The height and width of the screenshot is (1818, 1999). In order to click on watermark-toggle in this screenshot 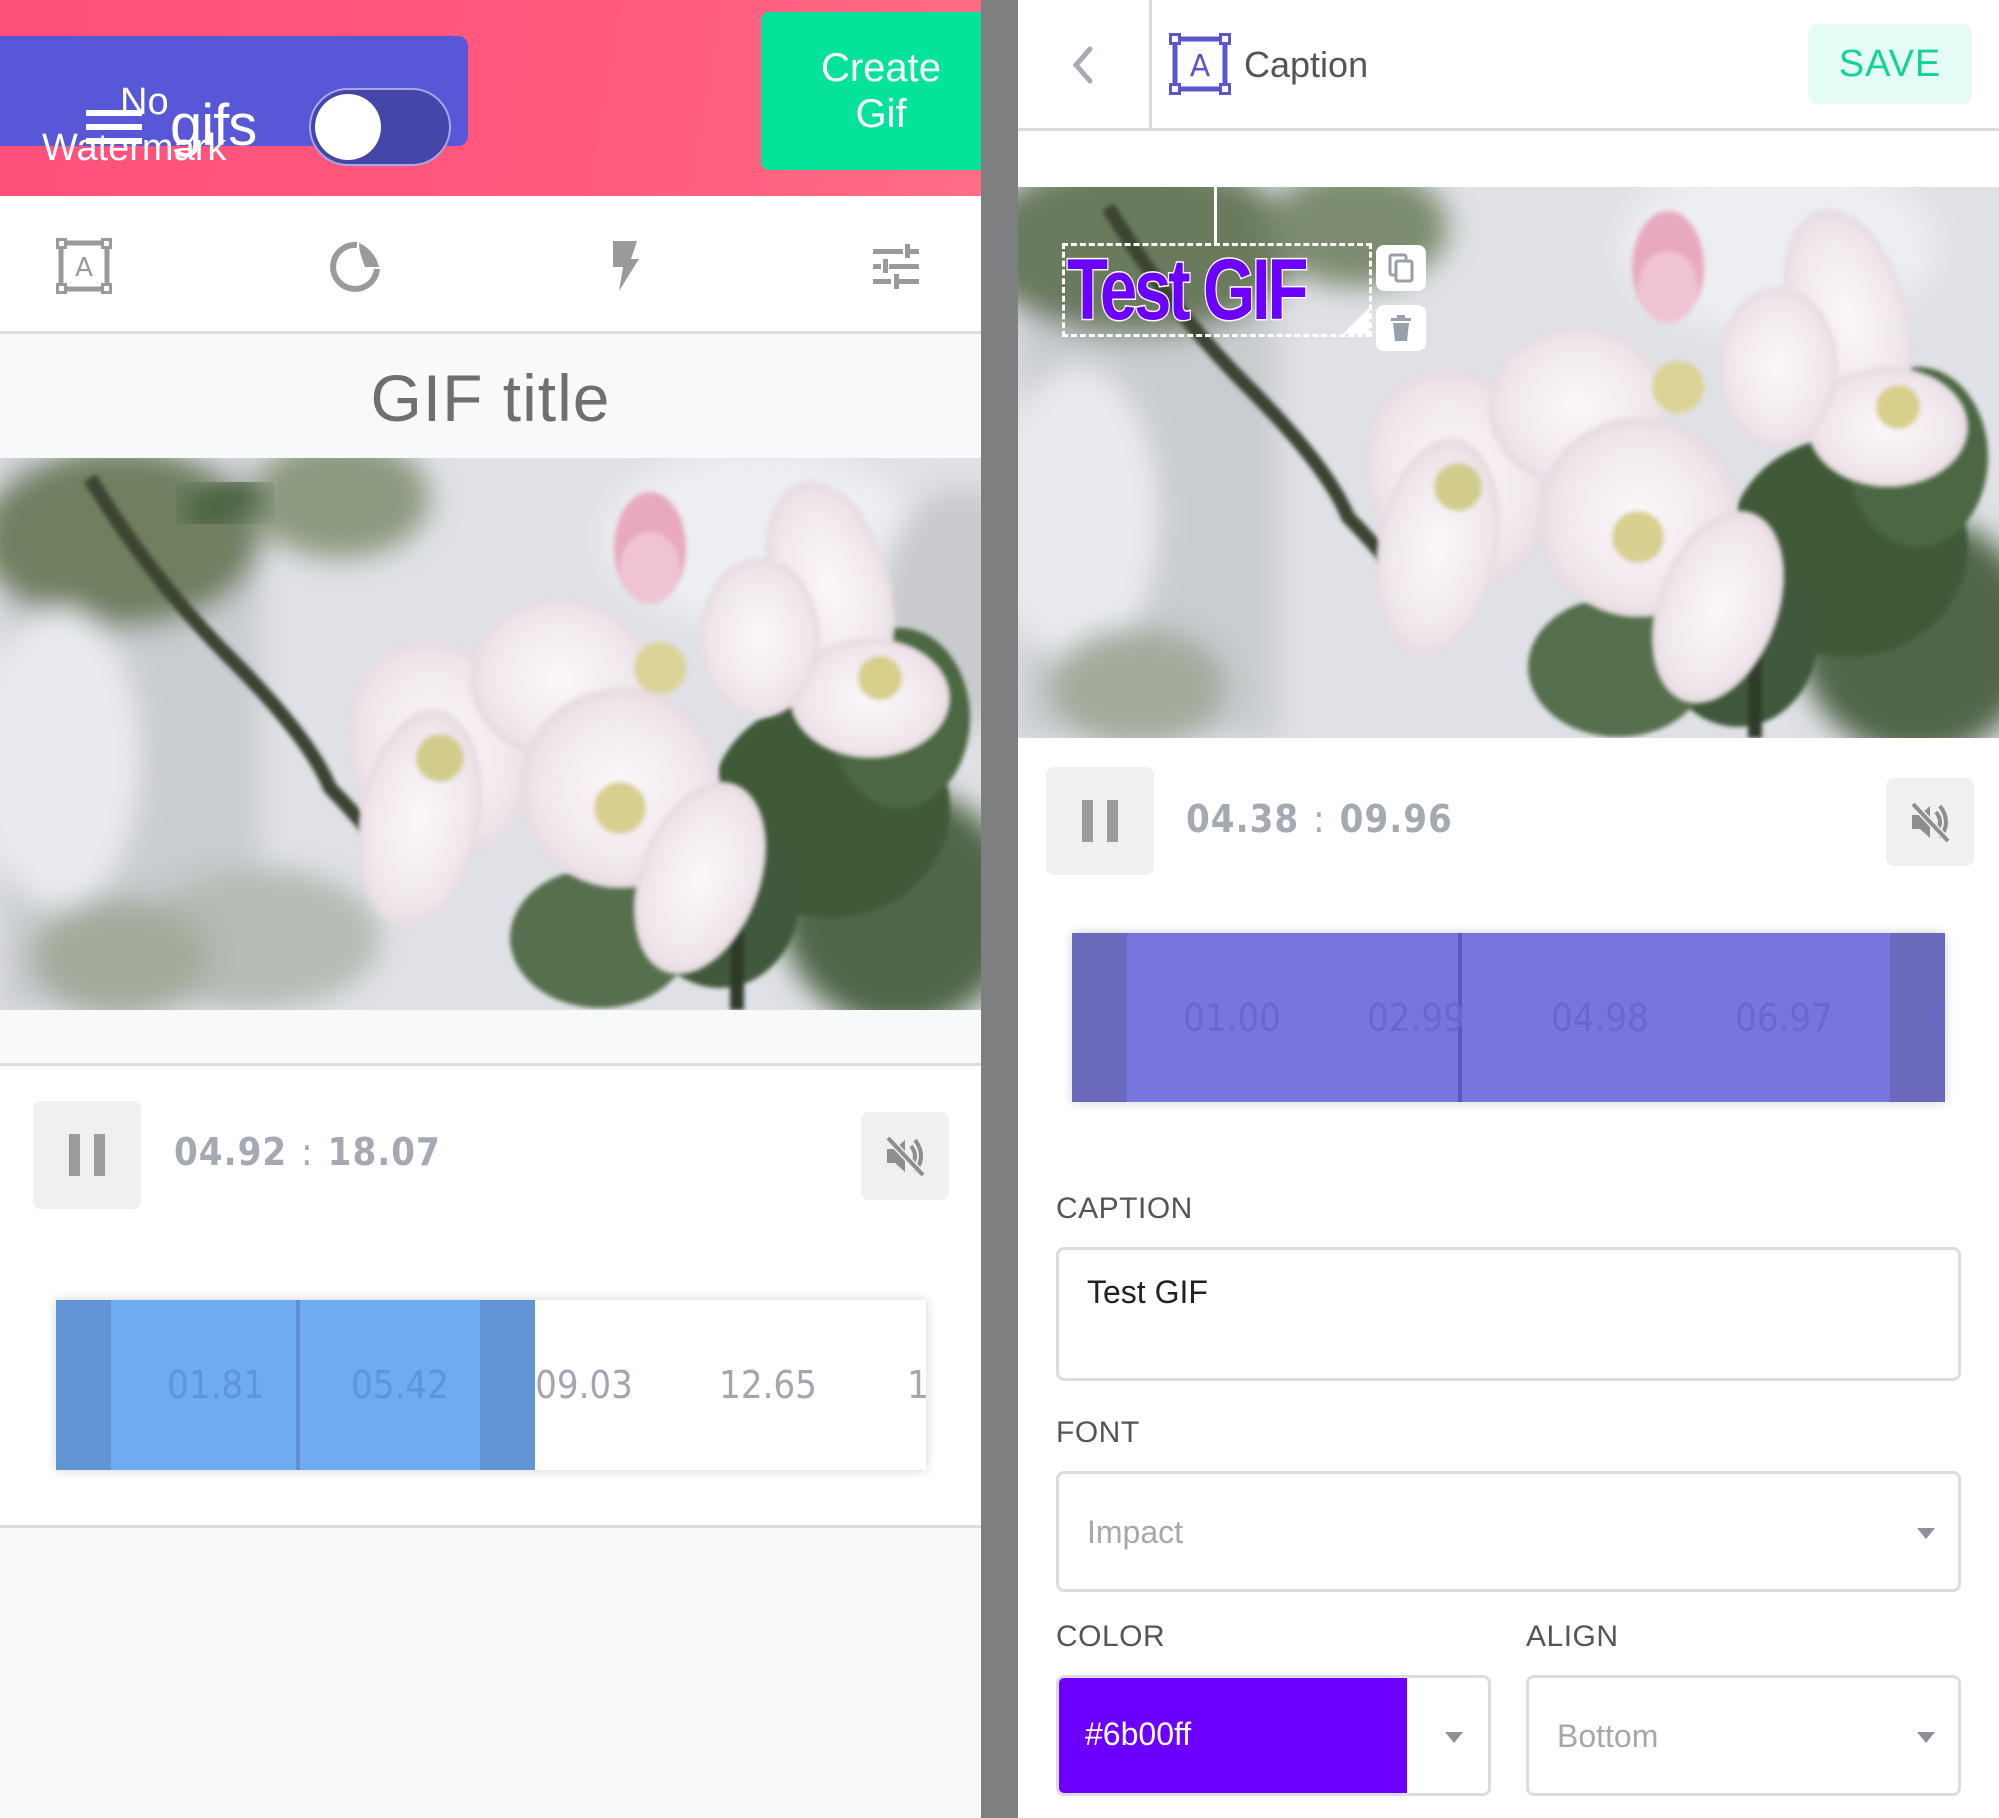, I will do `click(380, 127)`.